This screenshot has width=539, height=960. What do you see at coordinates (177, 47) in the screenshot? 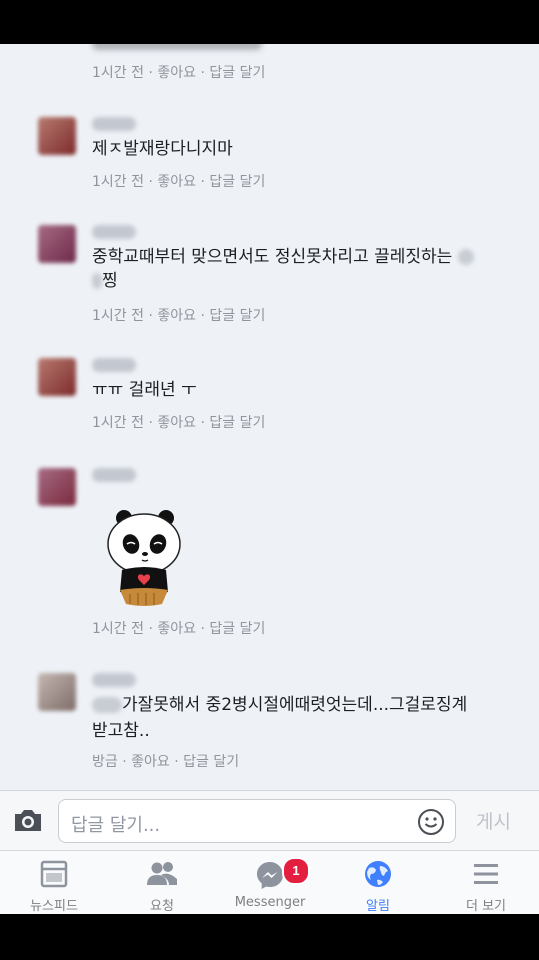
I see `cut-off-comment-text` at bounding box center [177, 47].